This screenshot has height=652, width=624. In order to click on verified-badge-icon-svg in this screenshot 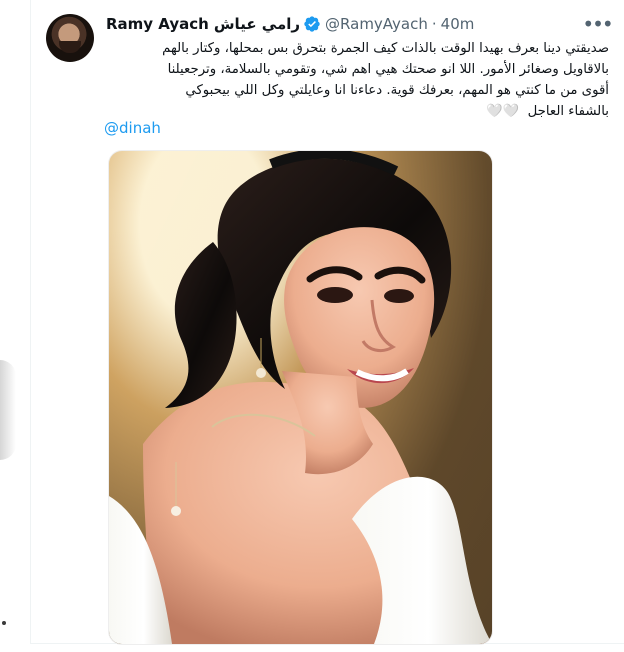, I will do `click(312, 24)`.